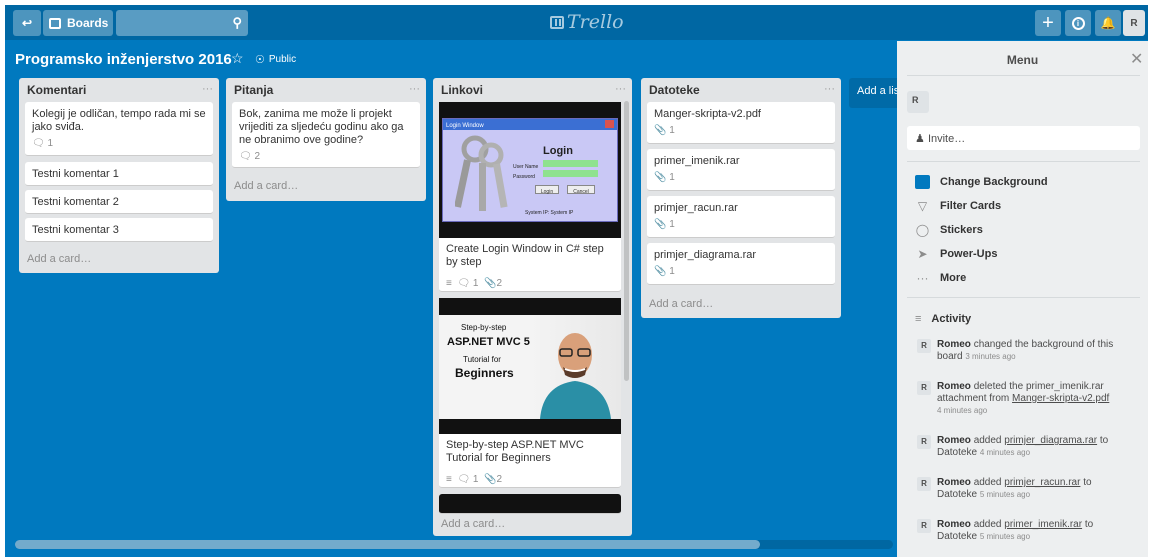  Describe the element at coordinates (530, 504) in the screenshot. I see `list-card` at that location.